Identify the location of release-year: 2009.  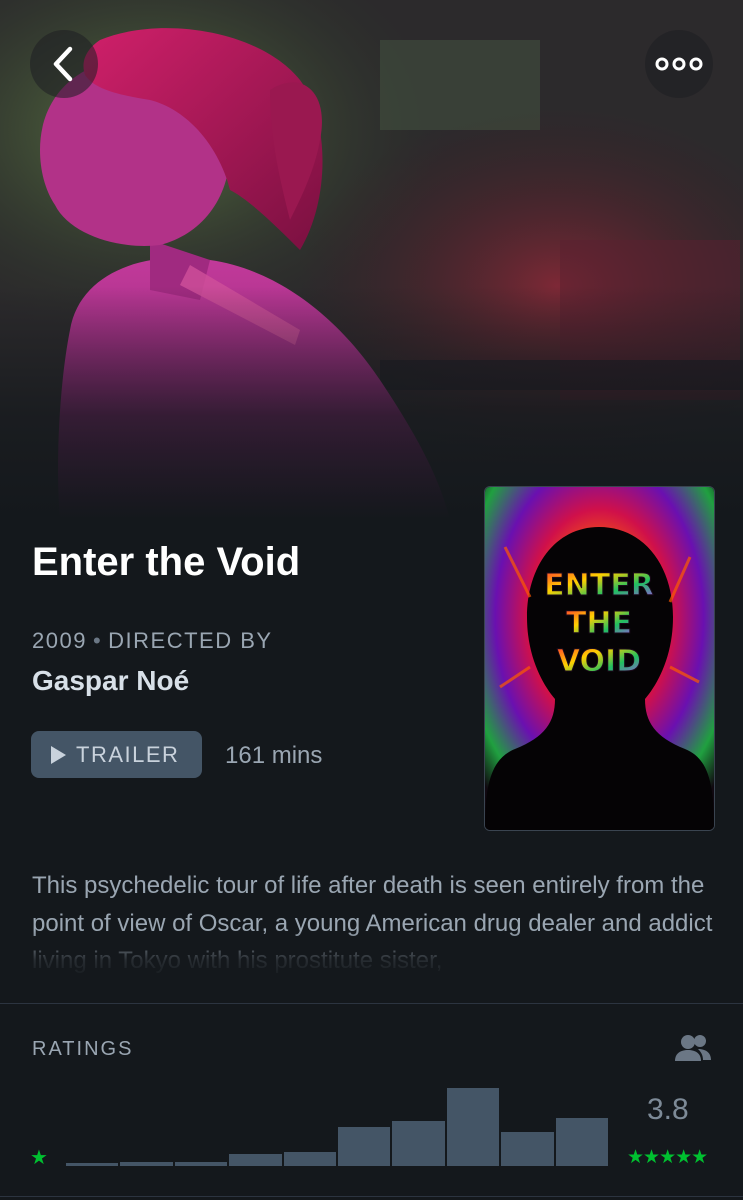
(59, 640).